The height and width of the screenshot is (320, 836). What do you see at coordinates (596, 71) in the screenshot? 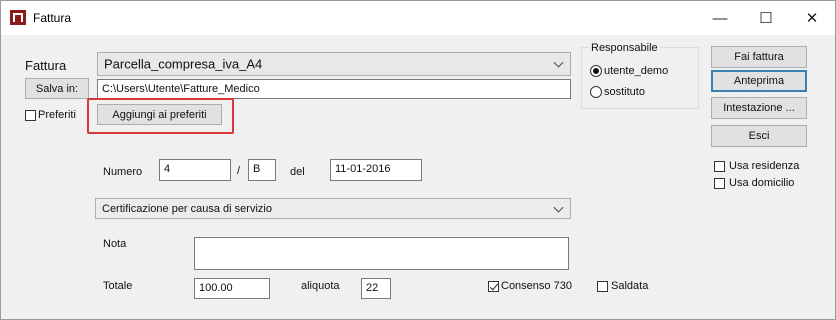
I see `radio-utente-demo` at bounding box center [596, 71].